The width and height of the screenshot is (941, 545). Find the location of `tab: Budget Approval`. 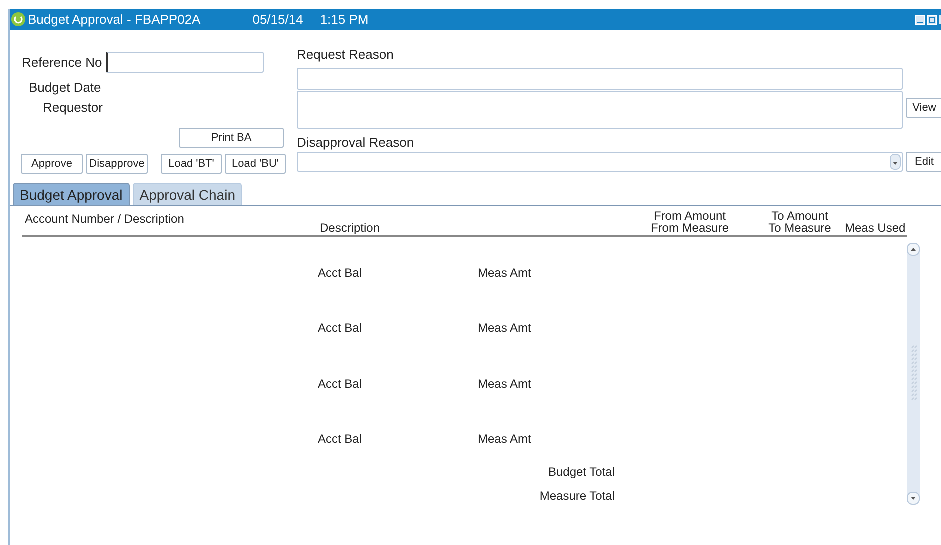

tab: Budget Approval is located at coordinates (71, 194).